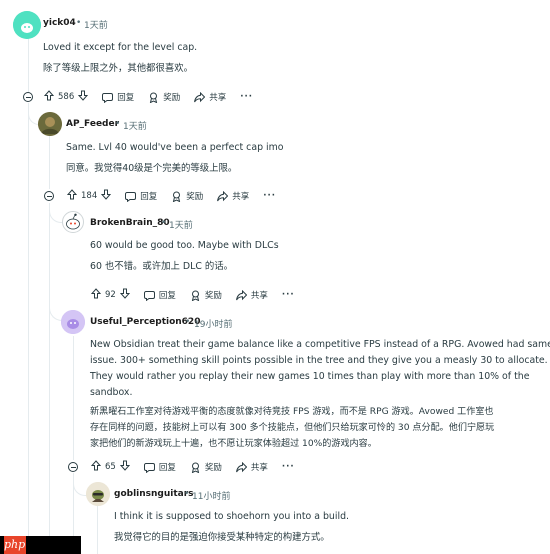  I want to click on comment-time: 19小时前, so click(213, 323).